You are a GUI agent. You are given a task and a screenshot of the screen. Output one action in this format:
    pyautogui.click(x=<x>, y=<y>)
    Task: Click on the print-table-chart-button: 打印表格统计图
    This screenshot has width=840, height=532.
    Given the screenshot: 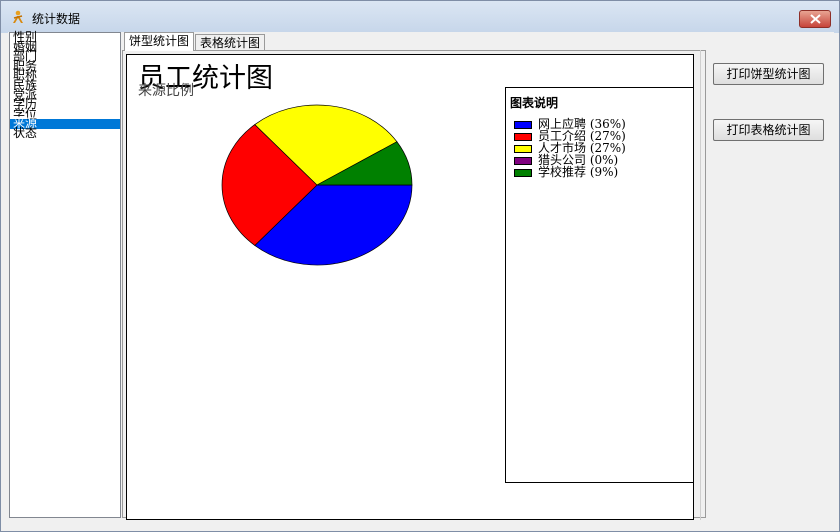 What is the action you would take?
    pyautogui.click(x=768, y=130)
    